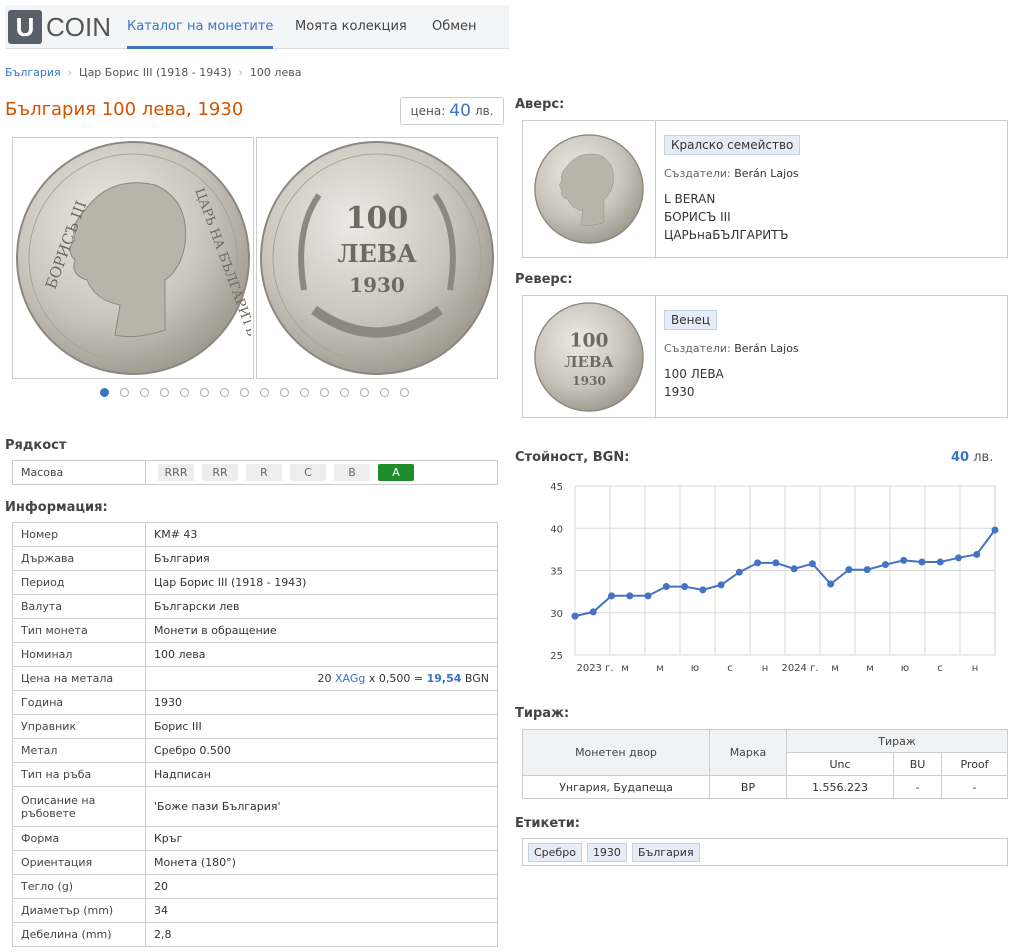 The height and width of the screenshot is (952, 1020). Describe the element at coordinates (452, 111) in the screenshot. I see `price-badge: цена: 40 лв.` at that location.